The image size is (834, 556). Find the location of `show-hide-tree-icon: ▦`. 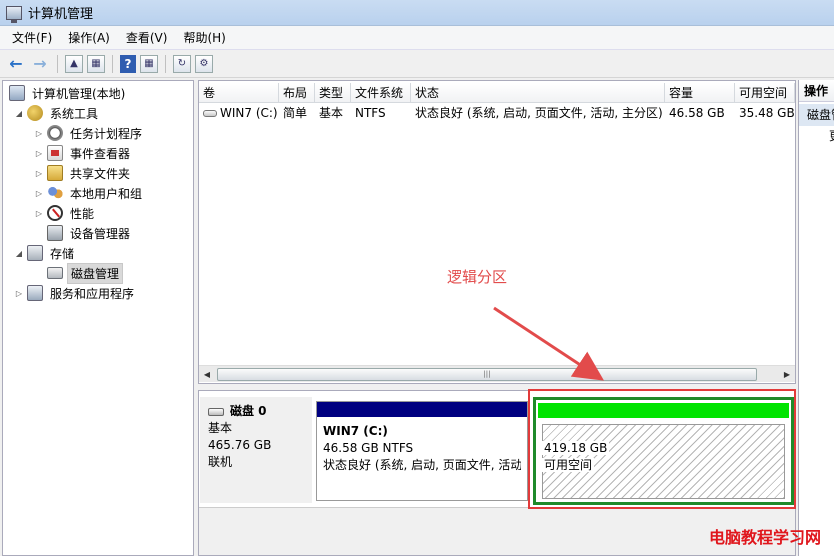

show-hide-tree-icon: ▦ is located at coordinates (96, 63).